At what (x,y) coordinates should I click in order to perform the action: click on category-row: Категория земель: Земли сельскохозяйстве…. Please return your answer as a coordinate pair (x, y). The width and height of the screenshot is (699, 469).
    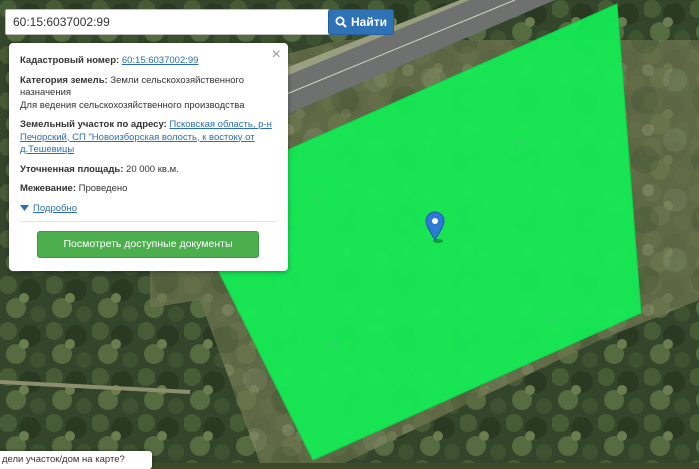
    Looking at the image, I should click on (148, 94).